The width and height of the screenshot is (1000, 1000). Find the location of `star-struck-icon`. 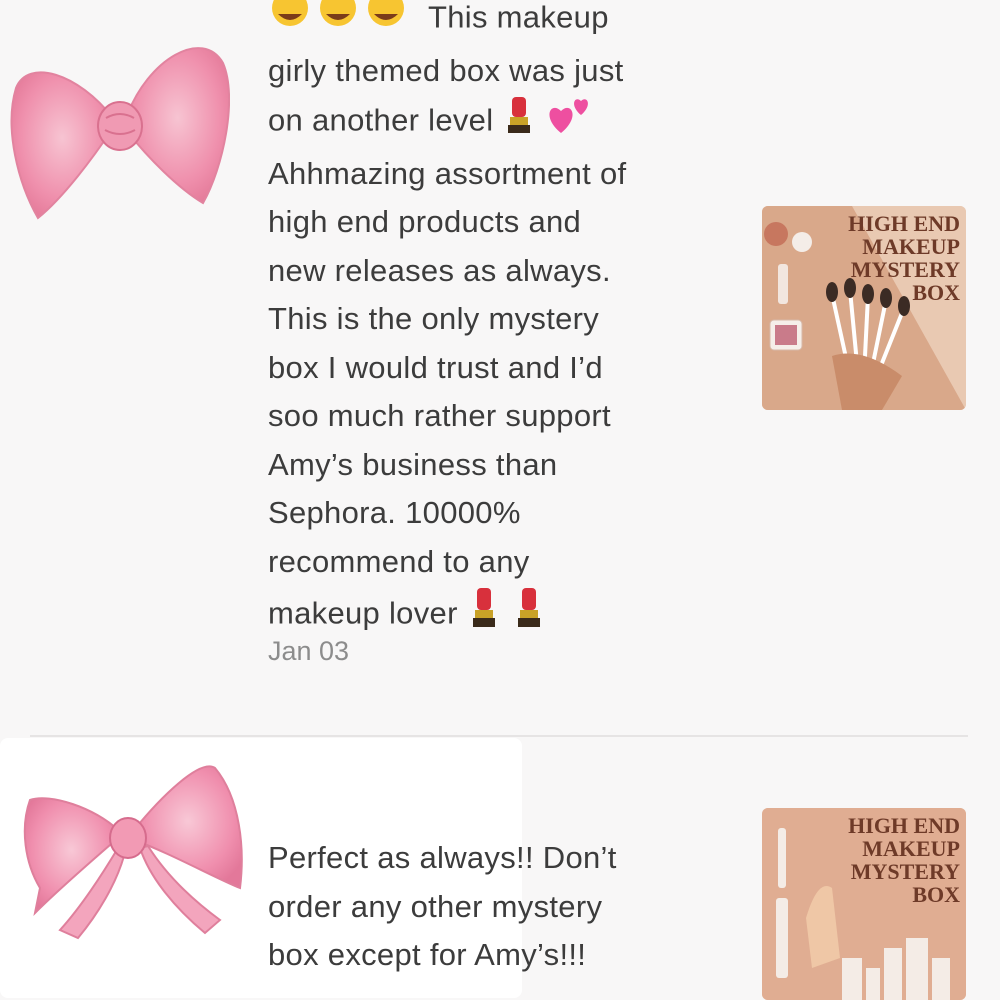

star-struck-icon is located at coordinates (338, 13).